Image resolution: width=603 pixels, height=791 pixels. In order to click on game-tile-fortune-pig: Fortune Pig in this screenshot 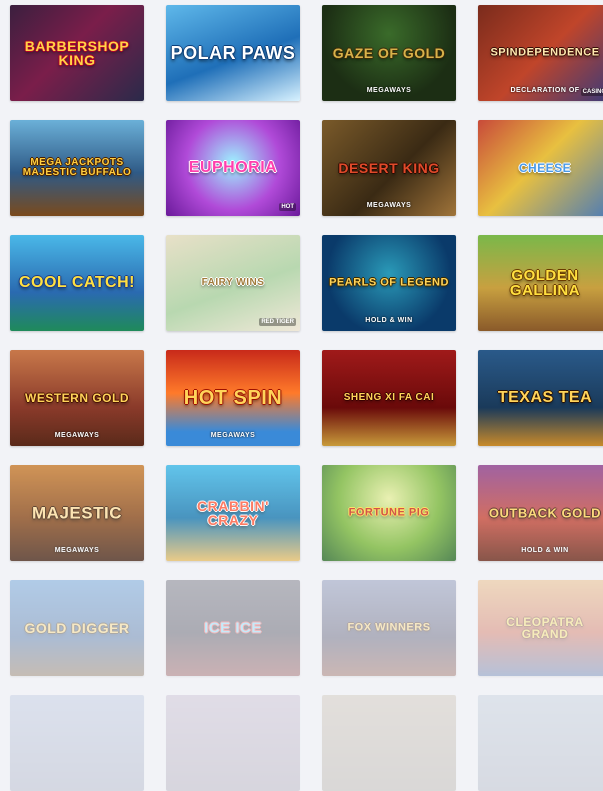, I will do `click(389, 513)`.